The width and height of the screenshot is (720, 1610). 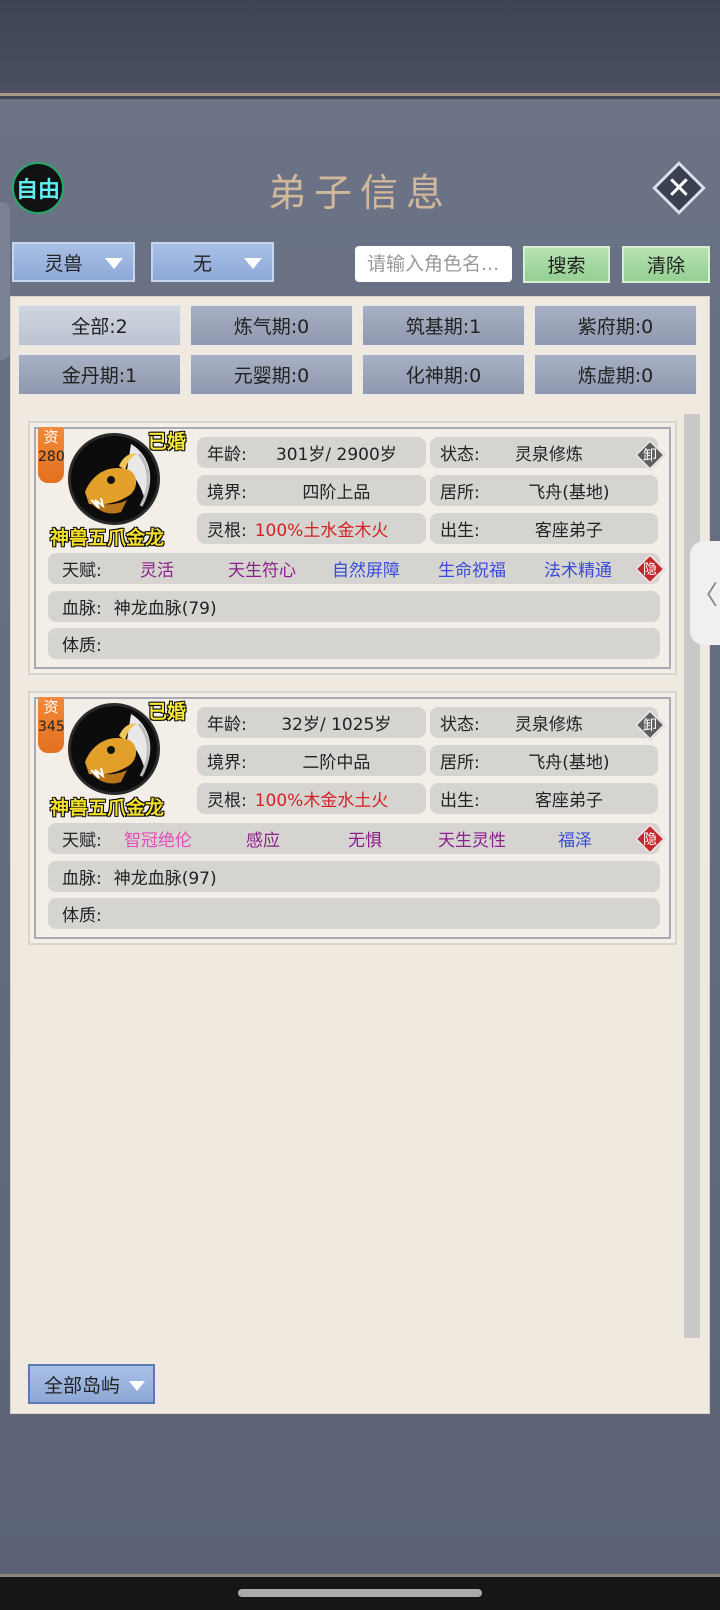 What do you see at coordinates (271, 325) in the screenshot?
I see `realm-filter-lianqi: 炼气期:0` at bounding box center [271, 325].